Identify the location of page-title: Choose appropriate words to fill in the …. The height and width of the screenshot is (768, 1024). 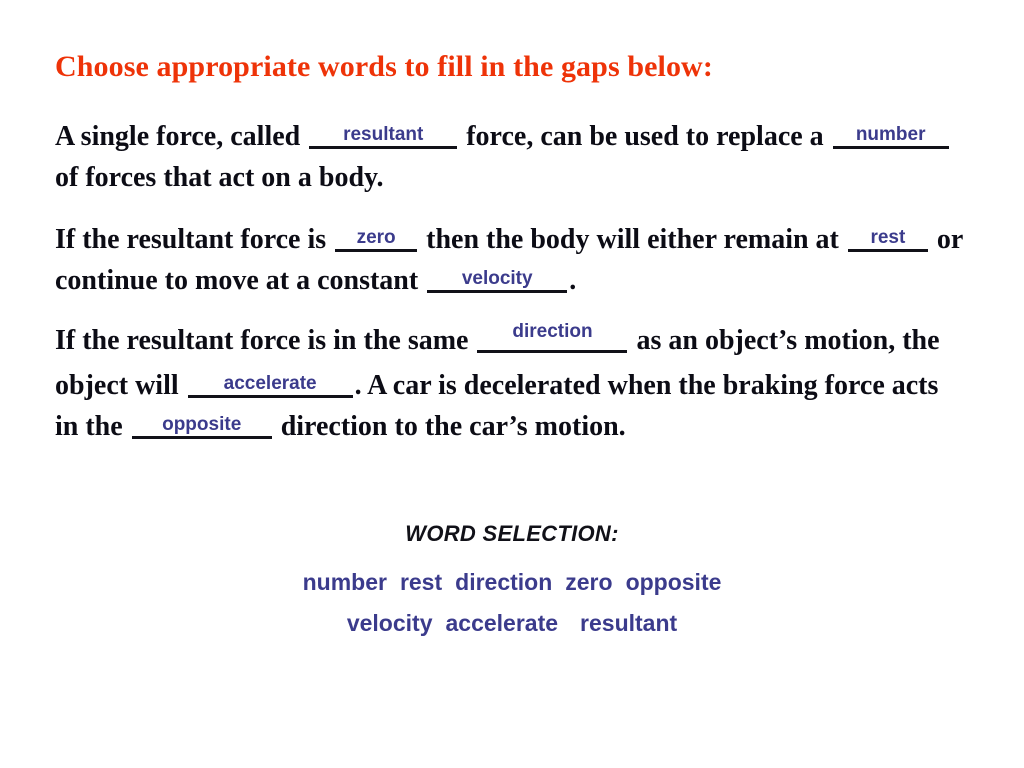
(384, 66).